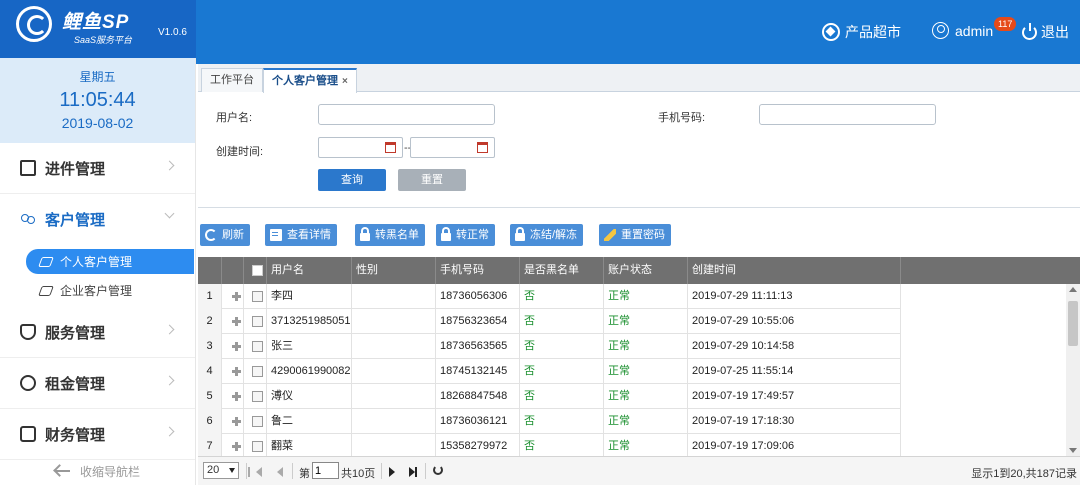 Image resolution: width=1080 pixels, height=485 pixels. Describe the element at coordinates (309, 296) in the screenshot. I see `cell-username: 李四` at that location.